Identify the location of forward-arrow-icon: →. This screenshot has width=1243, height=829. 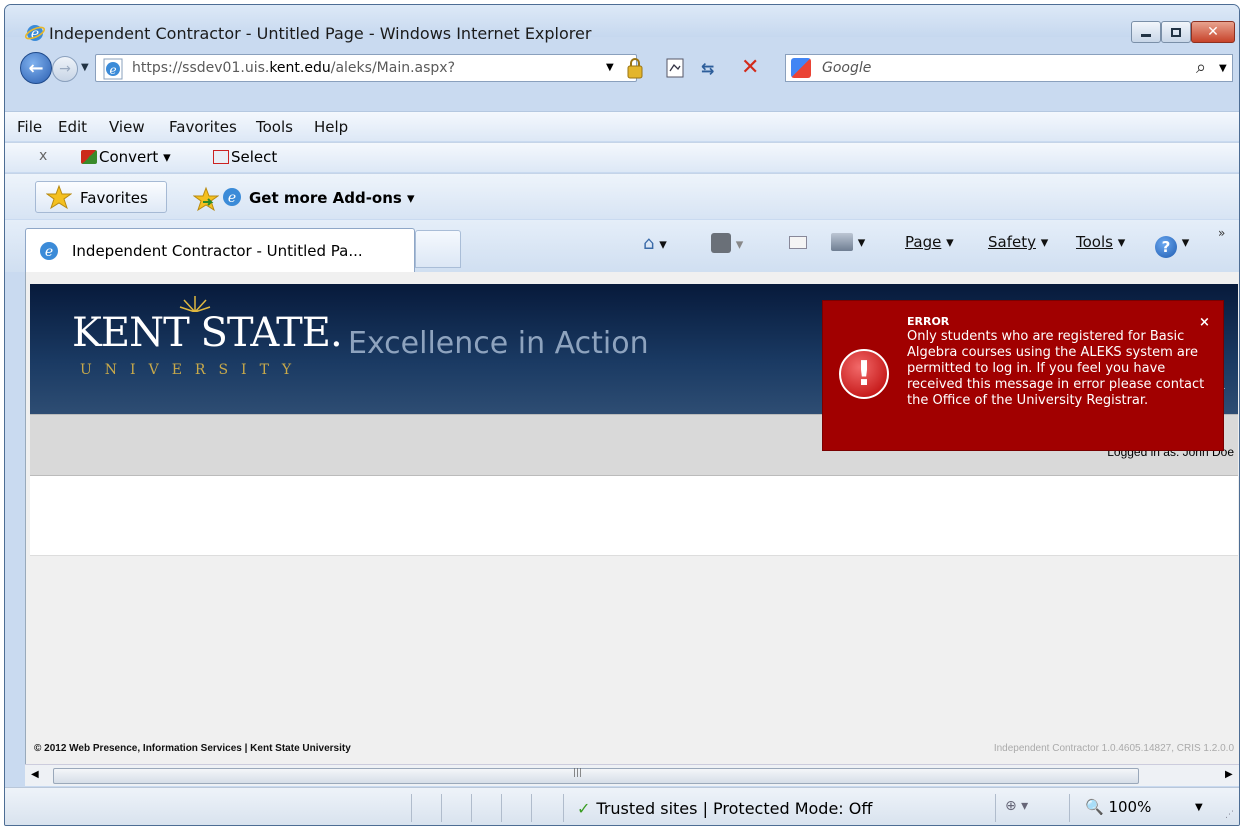
(65, 69).